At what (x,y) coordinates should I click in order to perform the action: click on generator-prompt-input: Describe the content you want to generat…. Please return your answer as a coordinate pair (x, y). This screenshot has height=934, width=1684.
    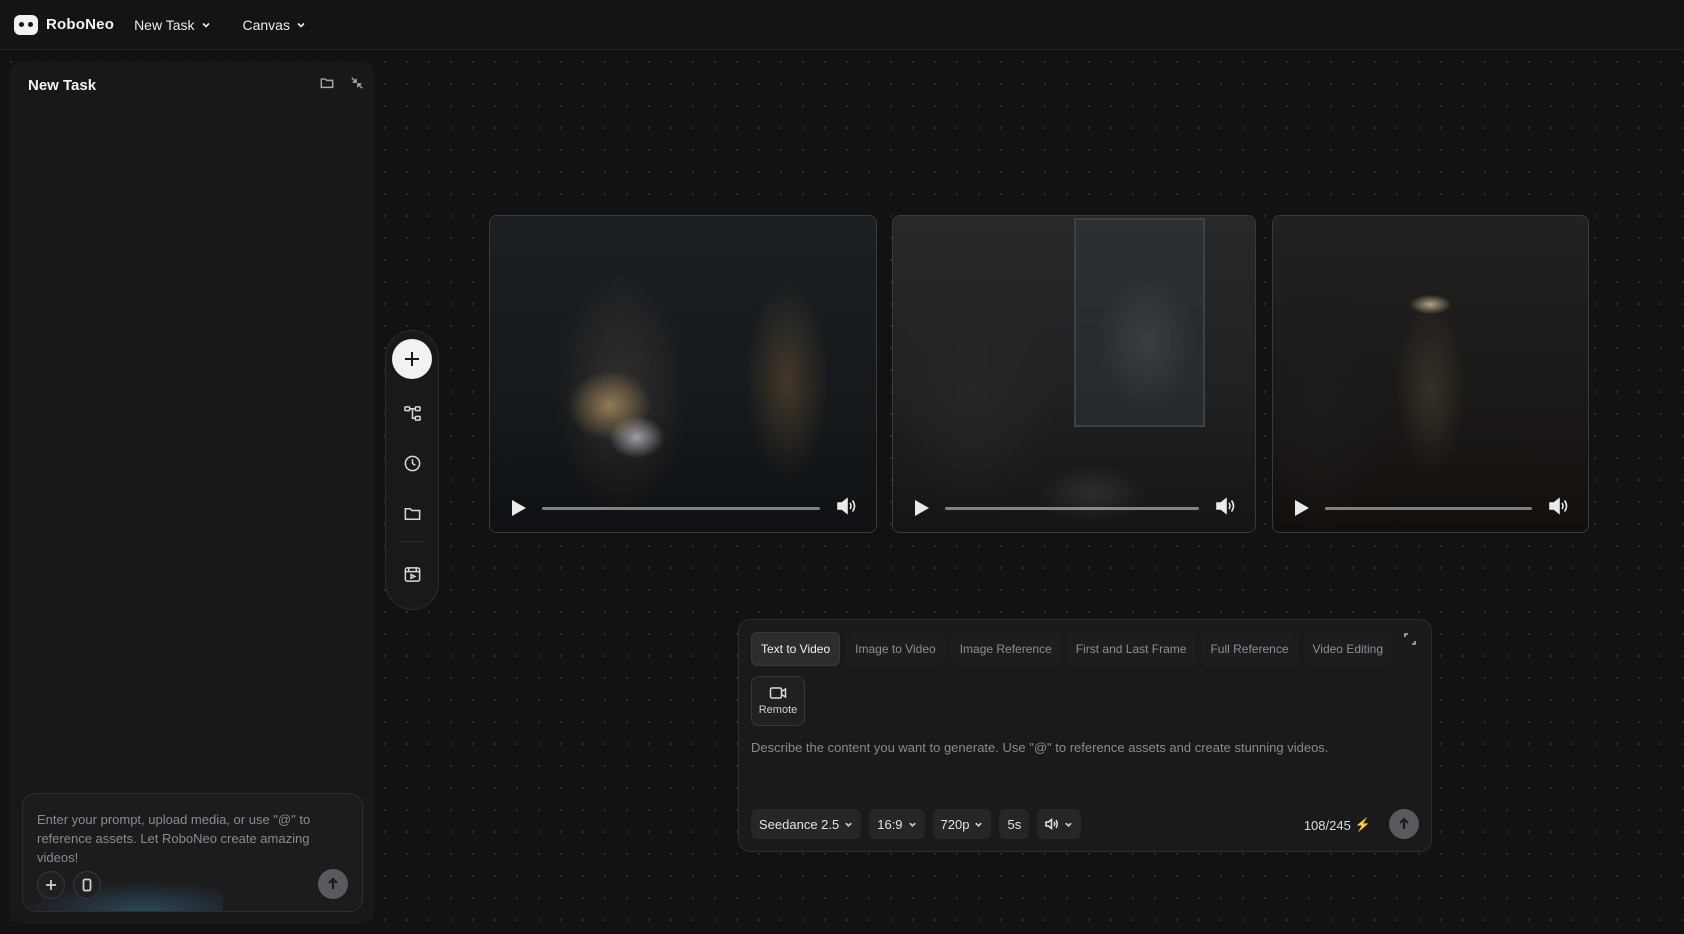
    Looking at the image, I should click on (1039, 747).